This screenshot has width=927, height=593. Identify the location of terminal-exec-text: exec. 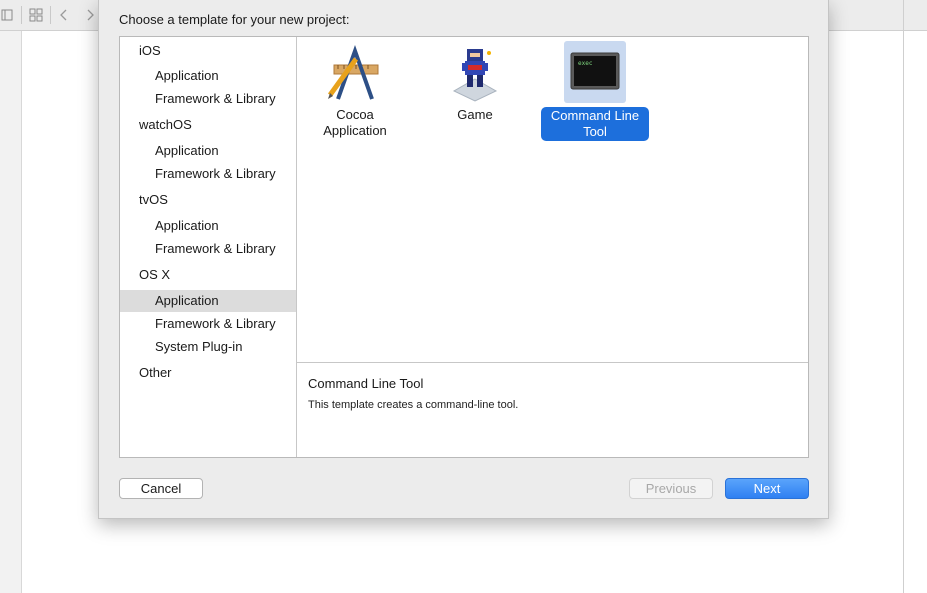
(585, 63).